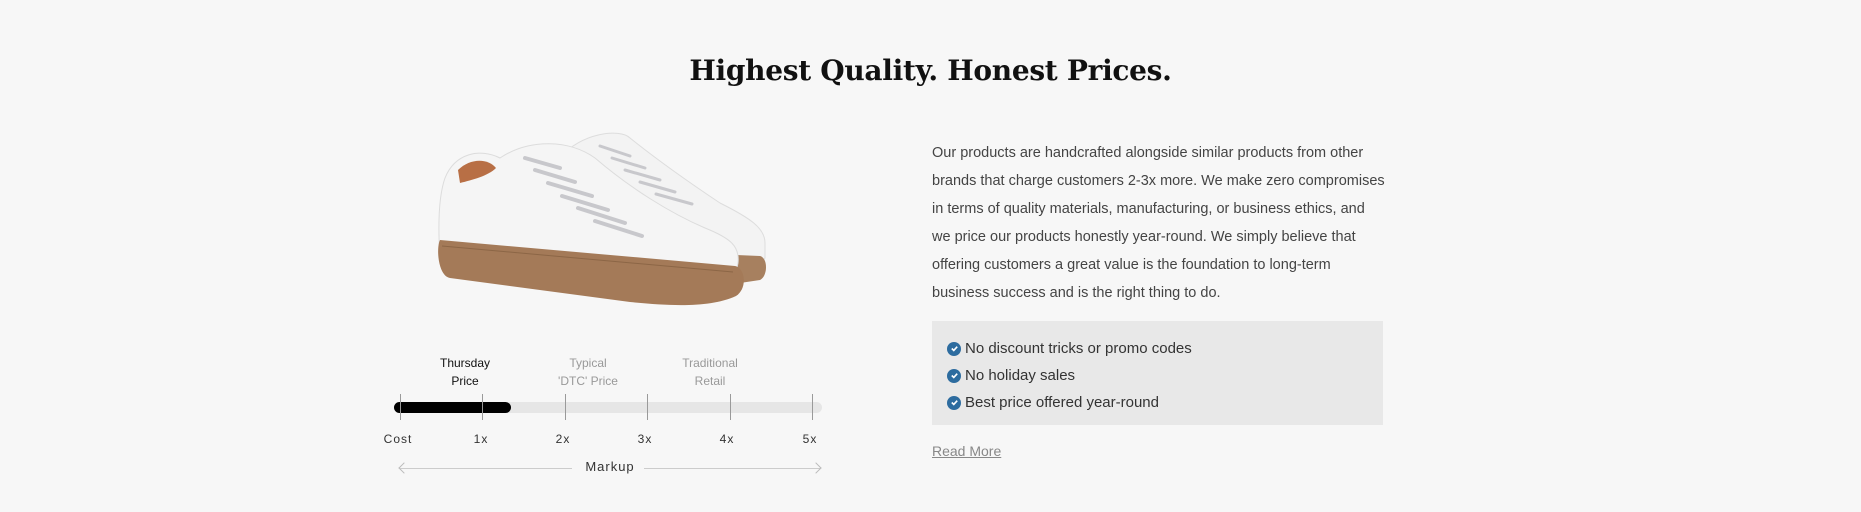 This screenshot has height=512, width=1861. I want to click on price-label-line: Retail, so click(710, 381).